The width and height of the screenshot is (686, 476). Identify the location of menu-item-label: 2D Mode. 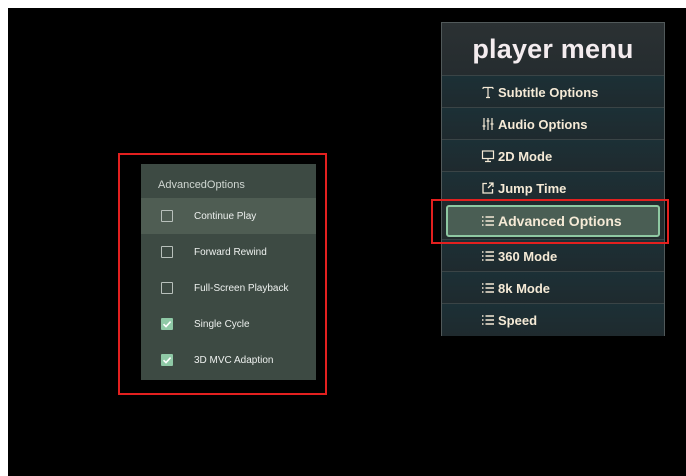
(525, 156).